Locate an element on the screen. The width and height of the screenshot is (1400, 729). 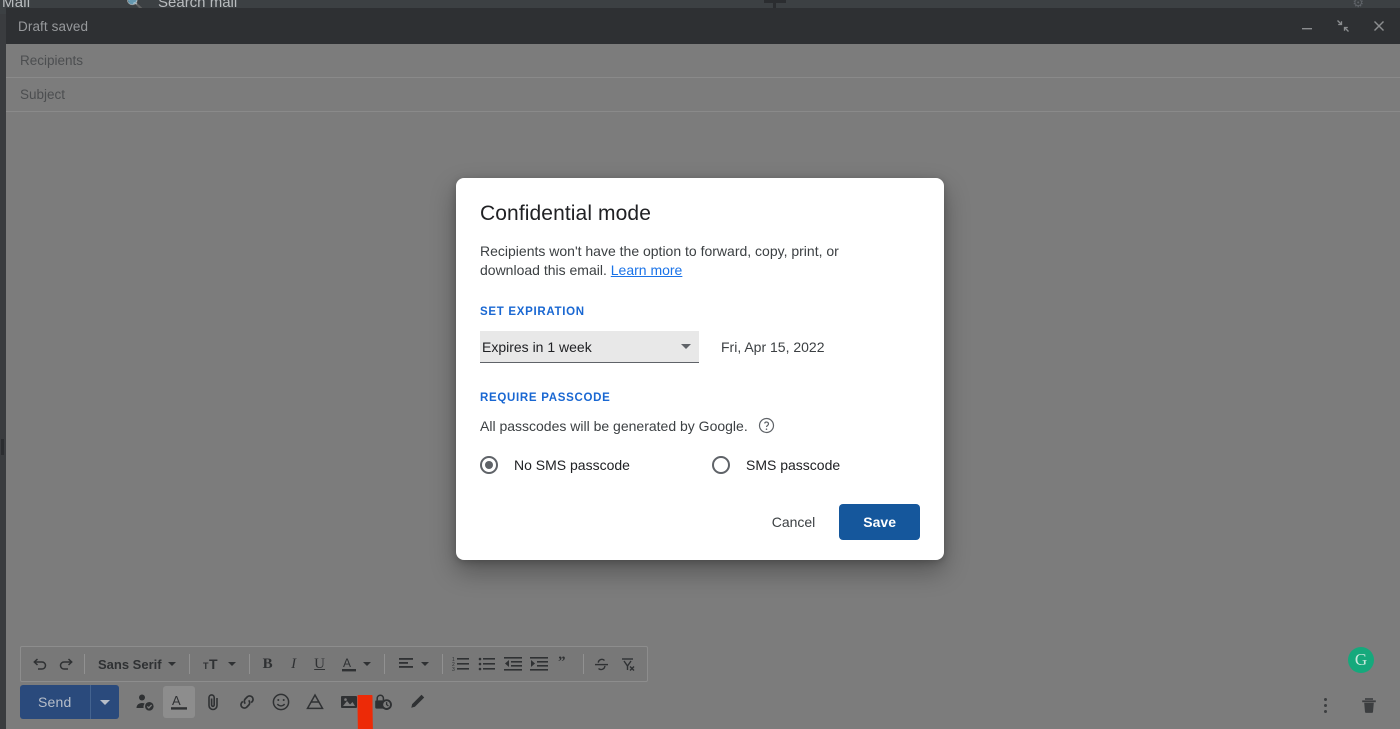
numbered-list-button: 123 is located at coordinates (461, 664).